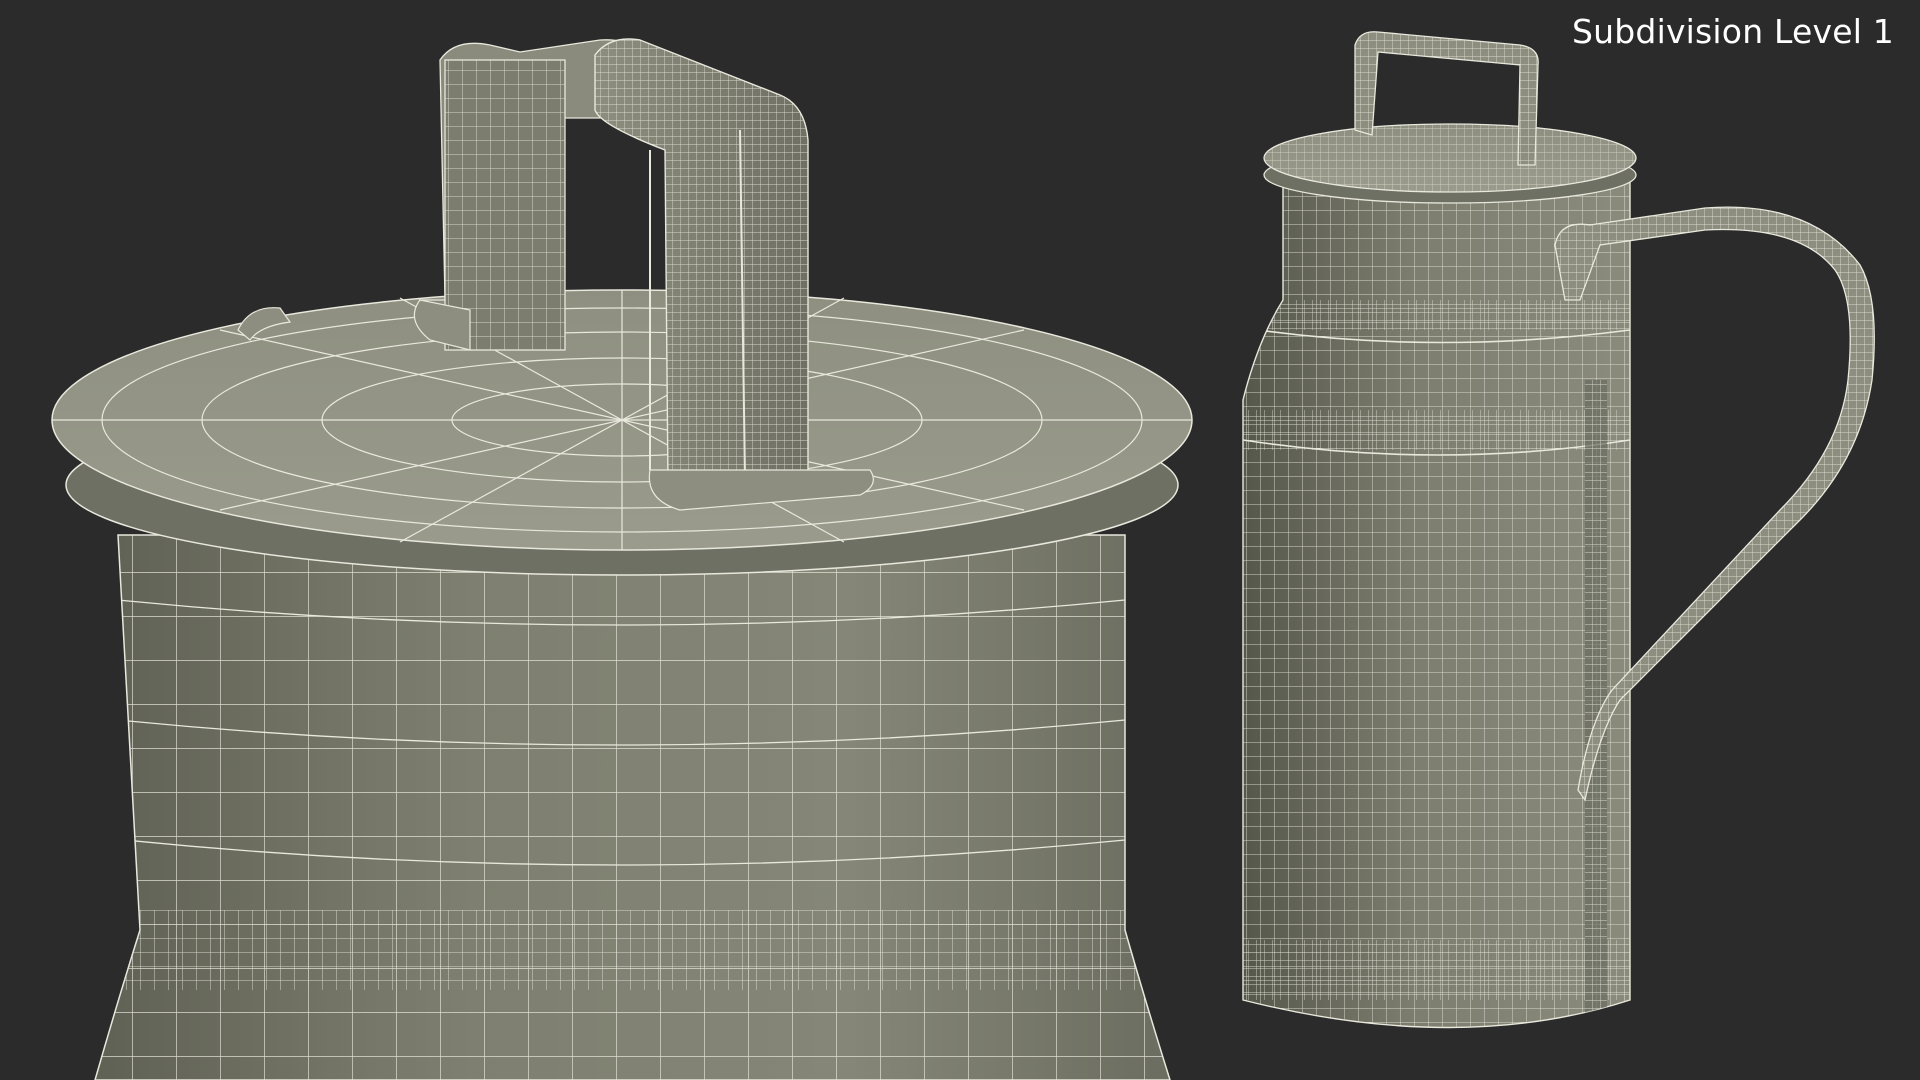  I want to click on subdivision-level-label: Subdivision Level 1, so click(1733, 31).